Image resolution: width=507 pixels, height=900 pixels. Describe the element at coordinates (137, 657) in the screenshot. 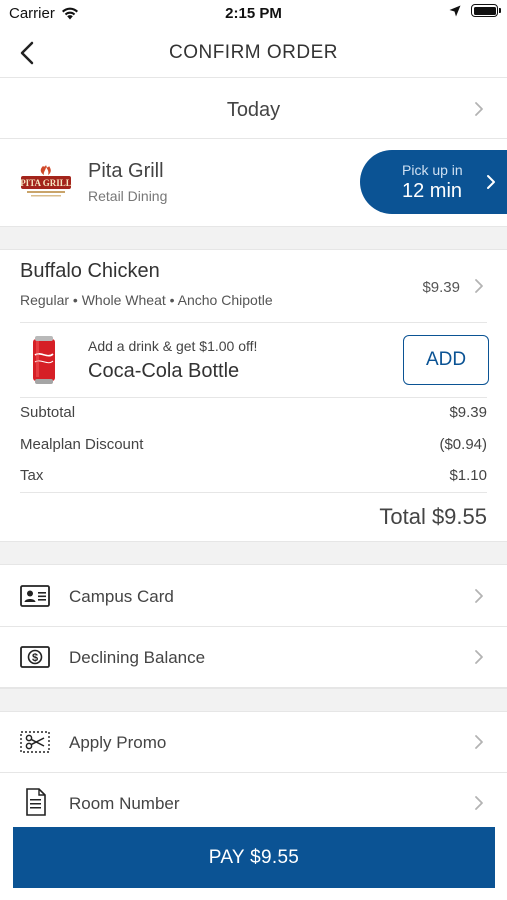

I see `payment-method-label: Declining Balance` at that location.